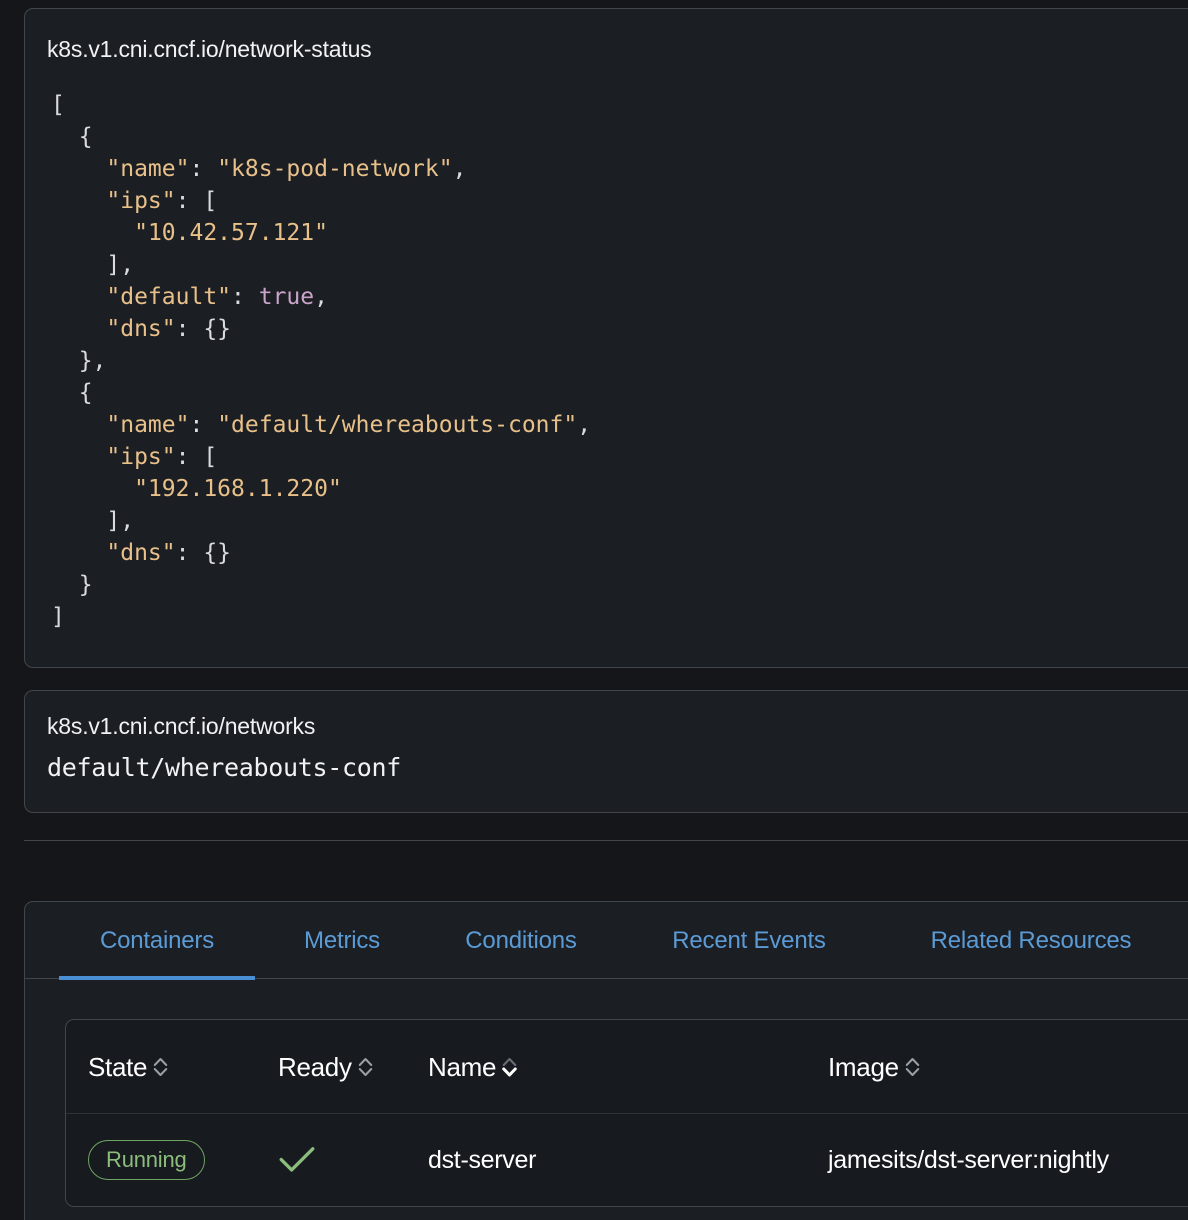 The image size is (1188, 1220). Describe the element at coordinates (606, 840) in the screenshot. I see `section-divider` at that location.